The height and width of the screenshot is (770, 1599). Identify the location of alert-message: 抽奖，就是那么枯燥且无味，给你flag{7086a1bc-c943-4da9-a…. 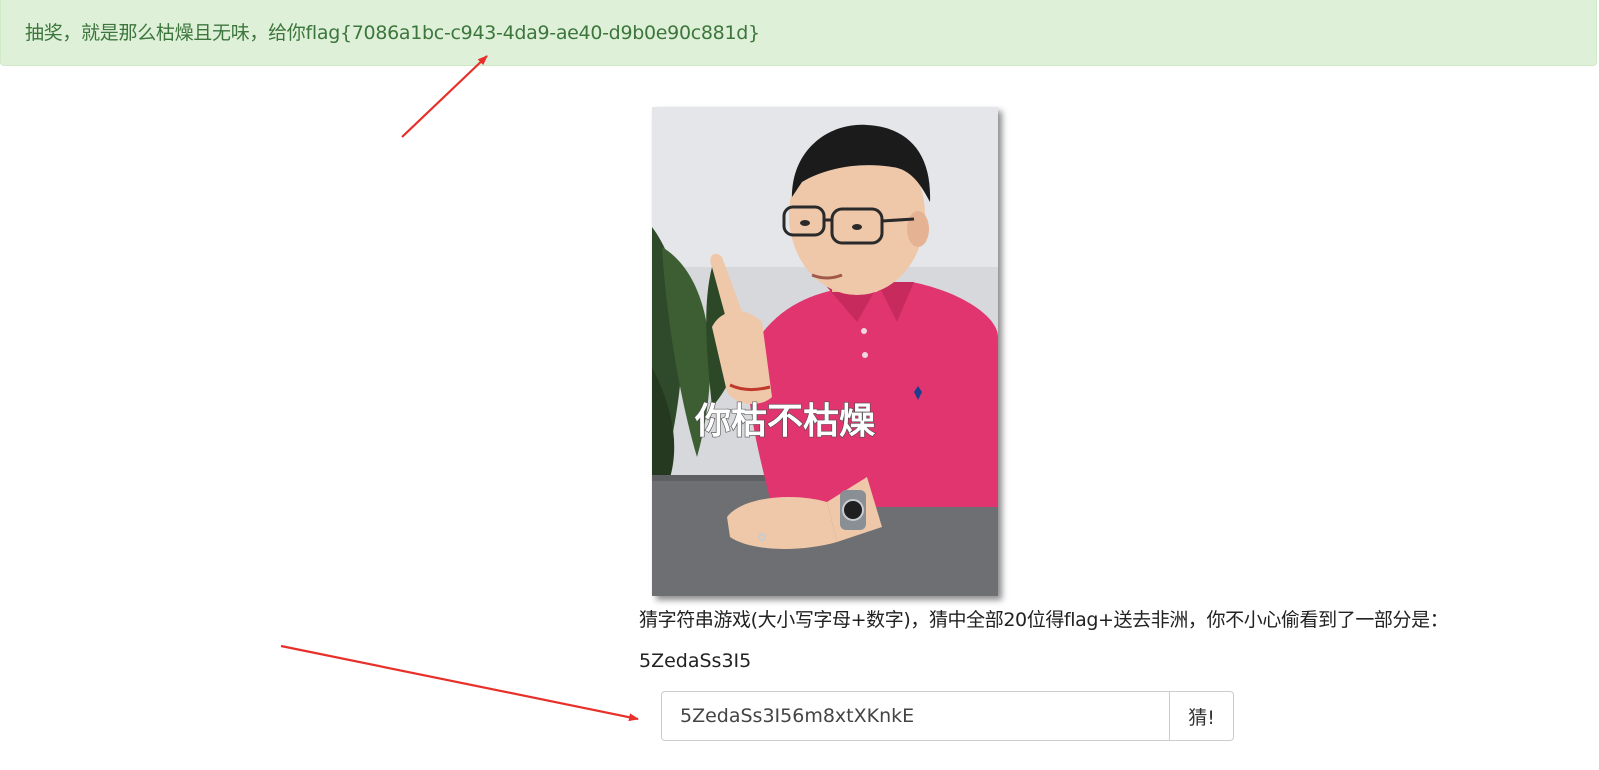
(392, 33).